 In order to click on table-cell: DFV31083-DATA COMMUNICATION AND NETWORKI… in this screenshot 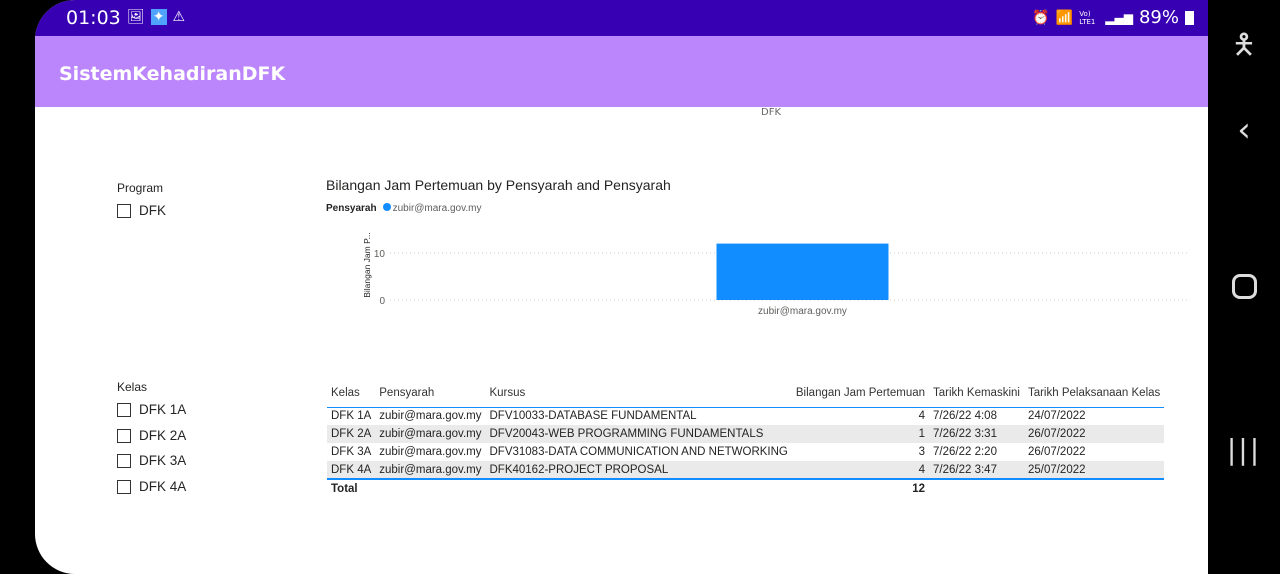, I will do `click(638, 452)`.